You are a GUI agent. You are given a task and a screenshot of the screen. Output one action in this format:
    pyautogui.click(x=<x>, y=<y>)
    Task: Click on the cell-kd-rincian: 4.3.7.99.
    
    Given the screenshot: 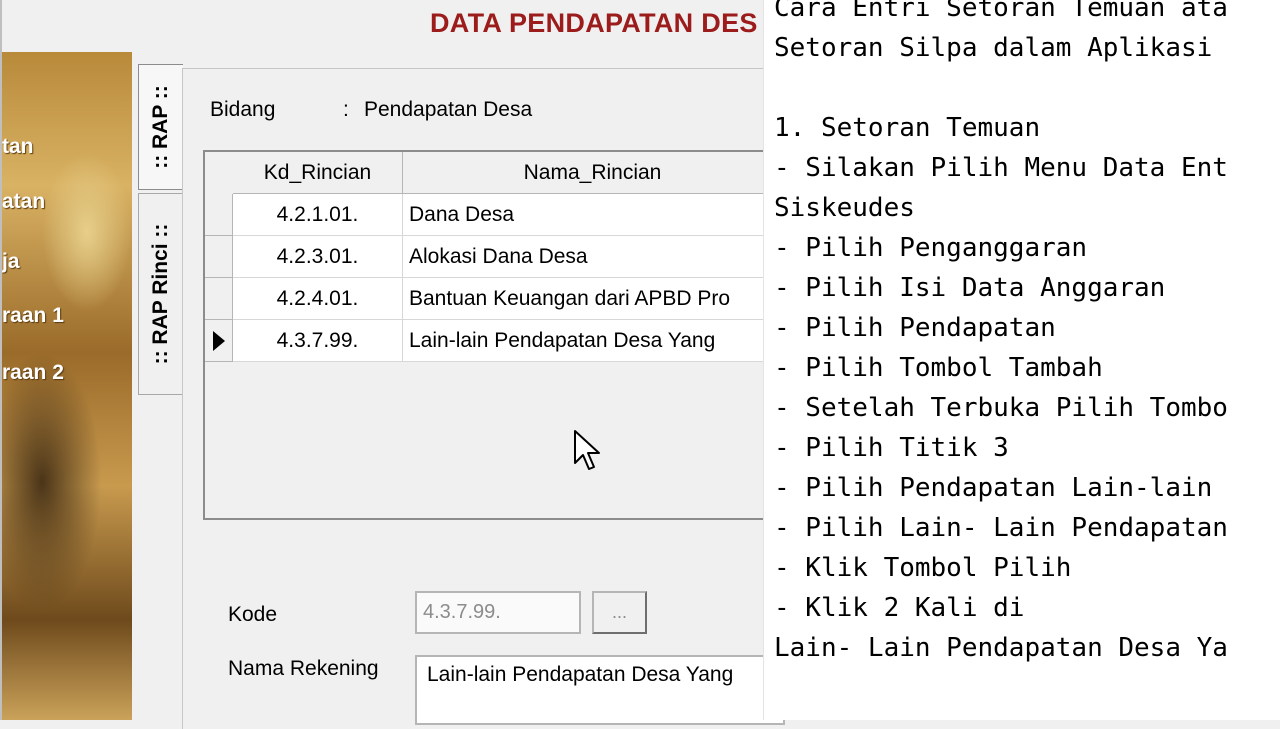 What is the action you would take?
    pyautogui.click(x=318, y=341)
    